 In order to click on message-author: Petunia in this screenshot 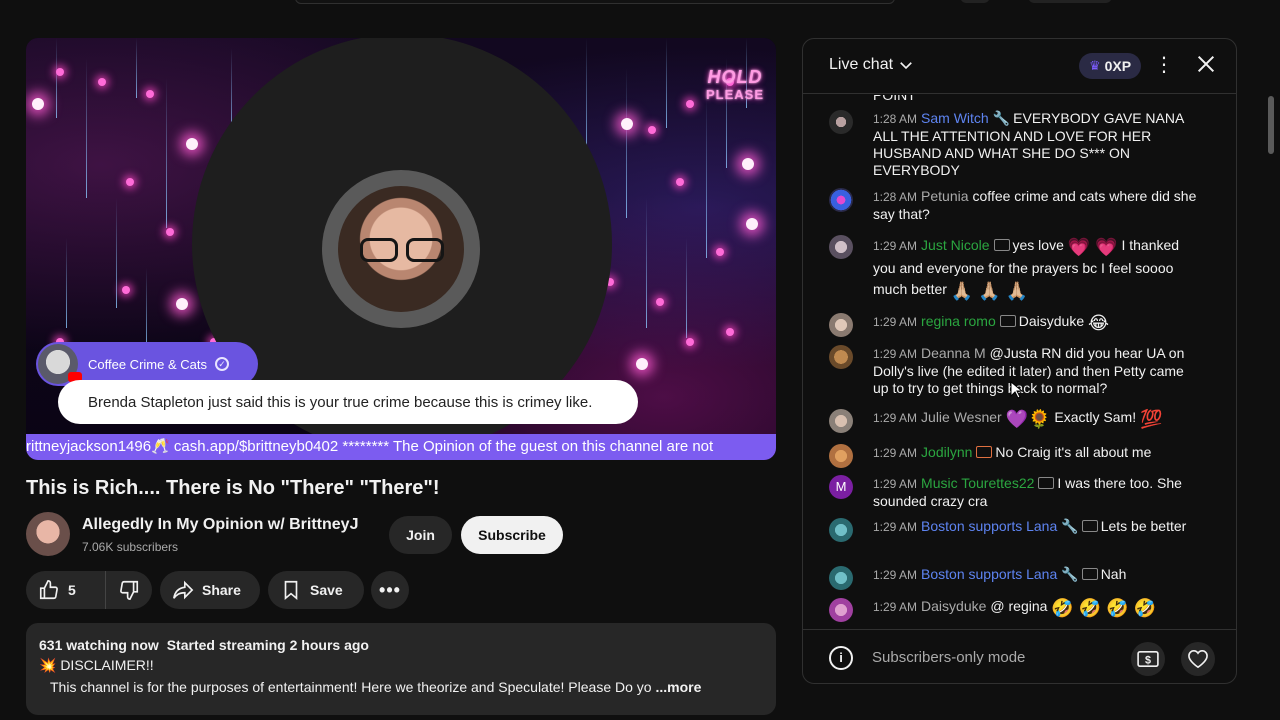, I will do `click(944, 196)`.